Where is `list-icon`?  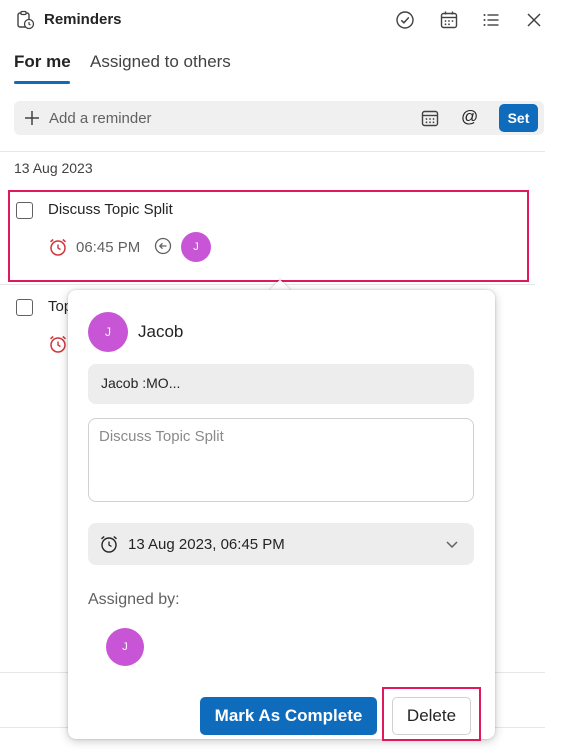 list-icon is located at coordinates (491, 20).